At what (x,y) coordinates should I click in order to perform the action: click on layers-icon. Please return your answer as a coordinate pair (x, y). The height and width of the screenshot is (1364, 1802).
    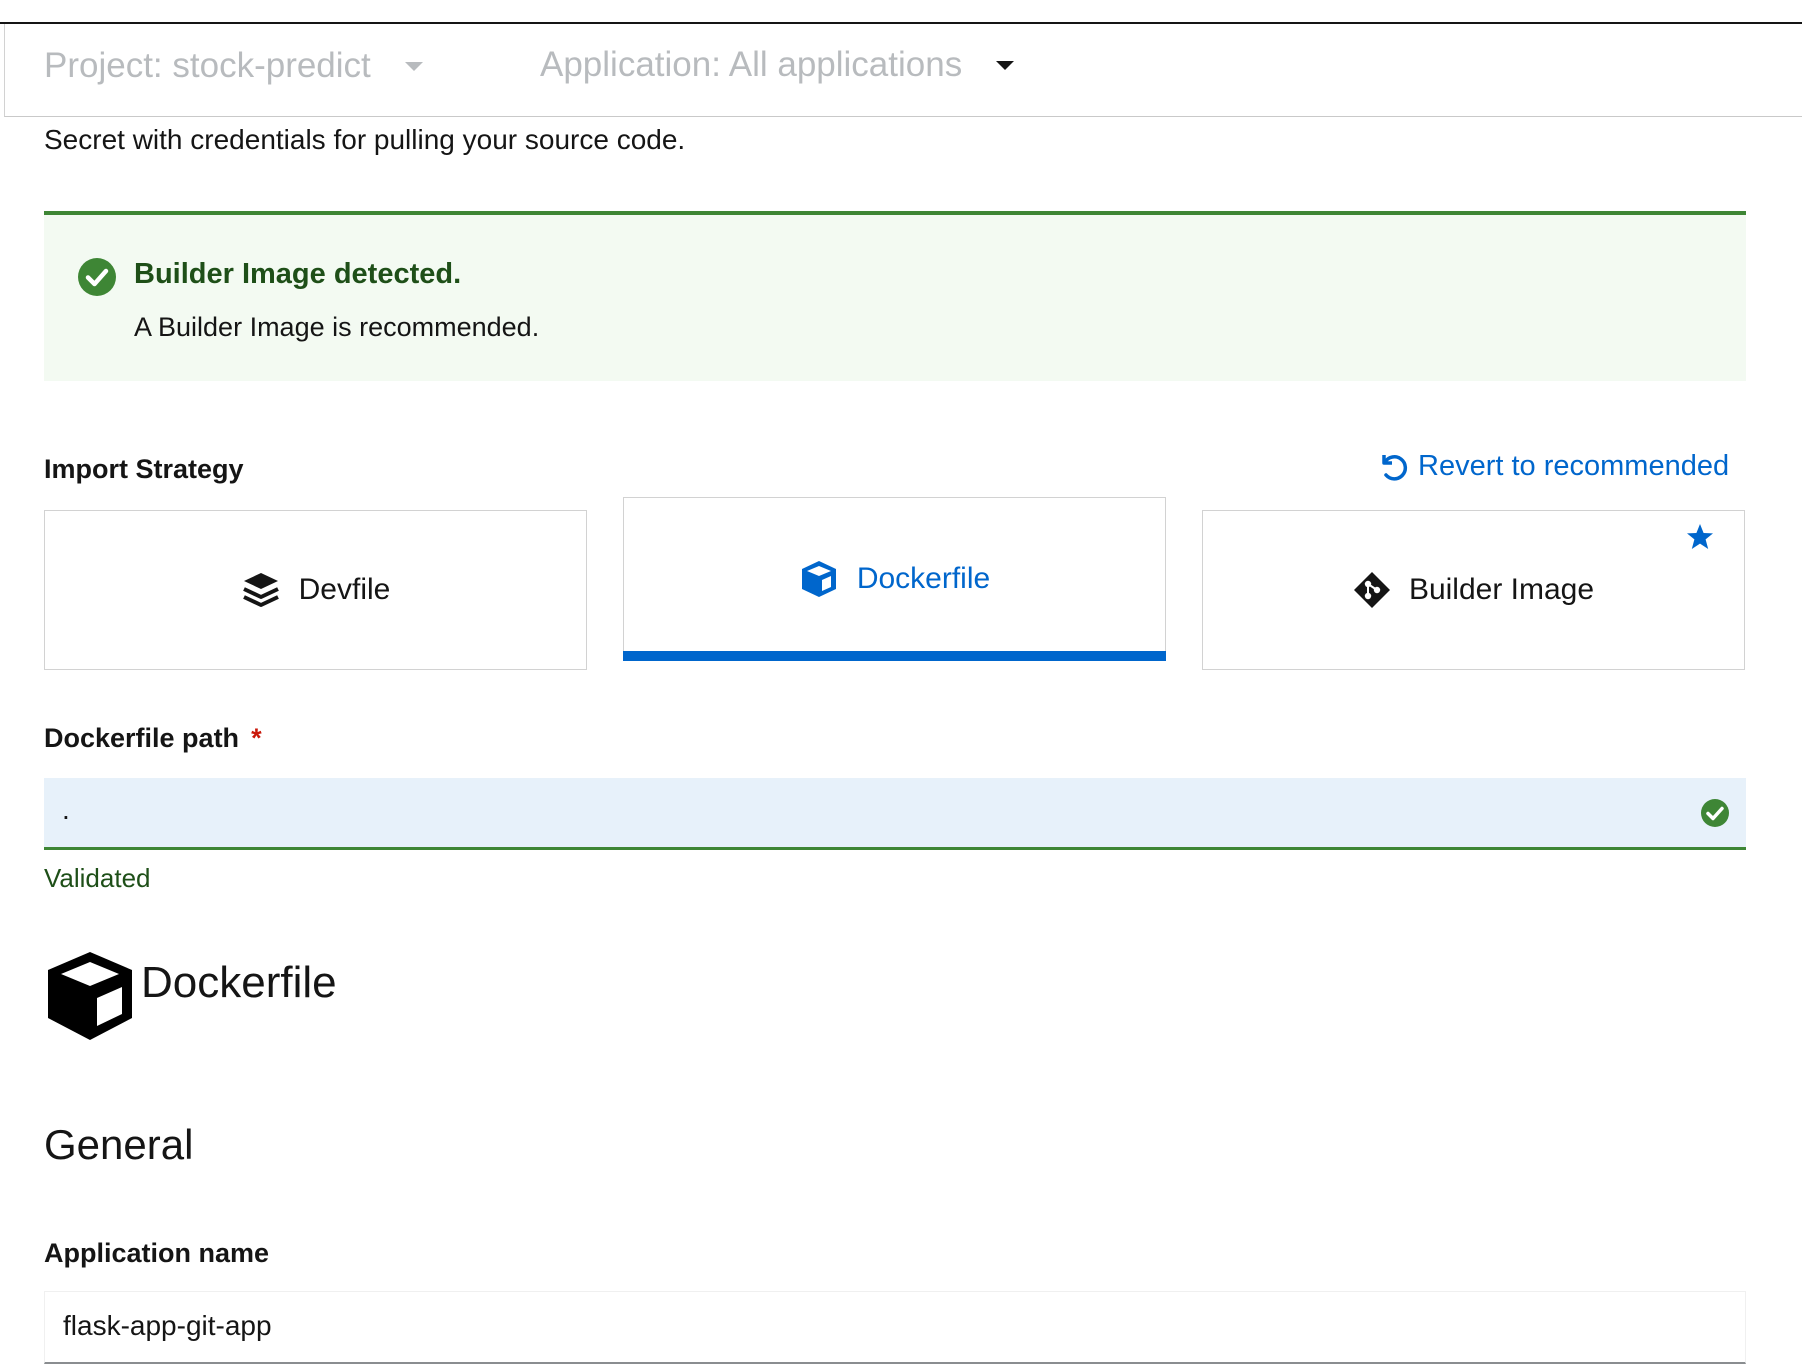
    Looking at the image, I should click on (260, 590).